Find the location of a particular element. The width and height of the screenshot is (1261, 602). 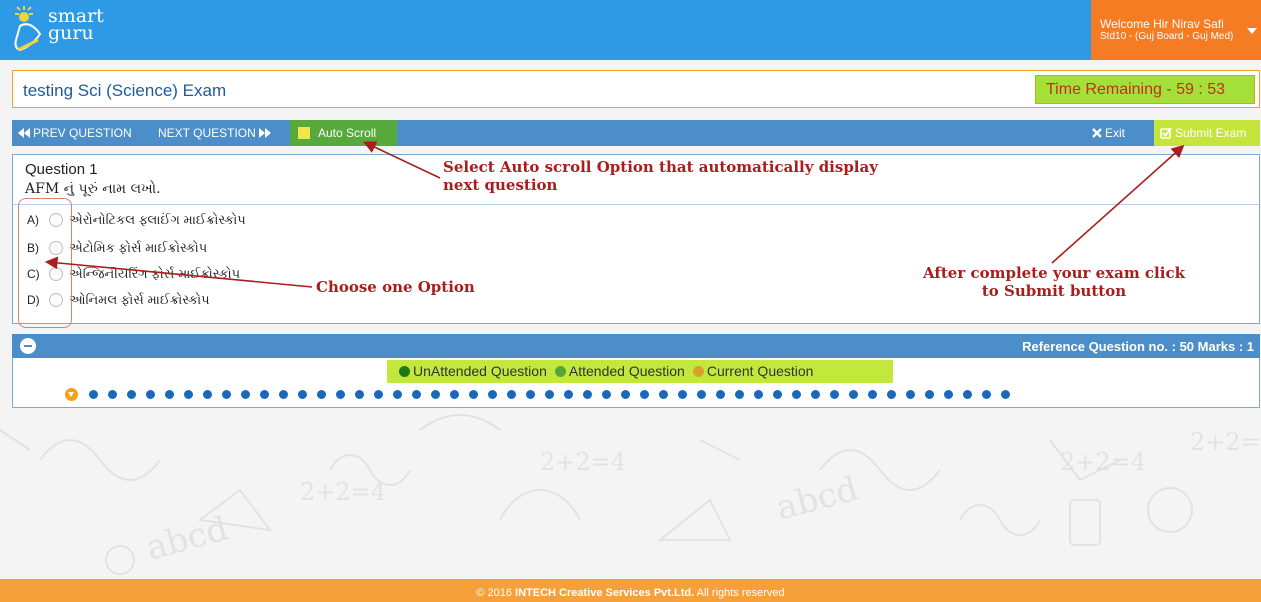

current-circle-icon is located at coordinates (698, 371).